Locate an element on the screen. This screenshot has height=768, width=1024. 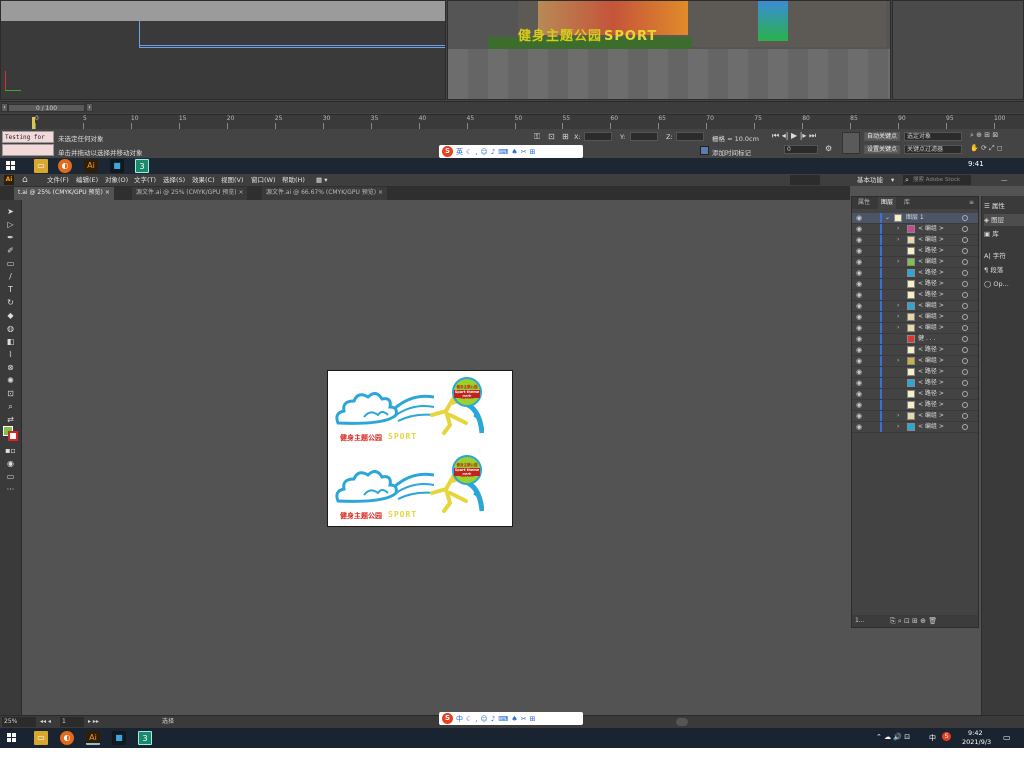
key-filters-button: 关键点过滤器 is located at coordinates (933, 149).